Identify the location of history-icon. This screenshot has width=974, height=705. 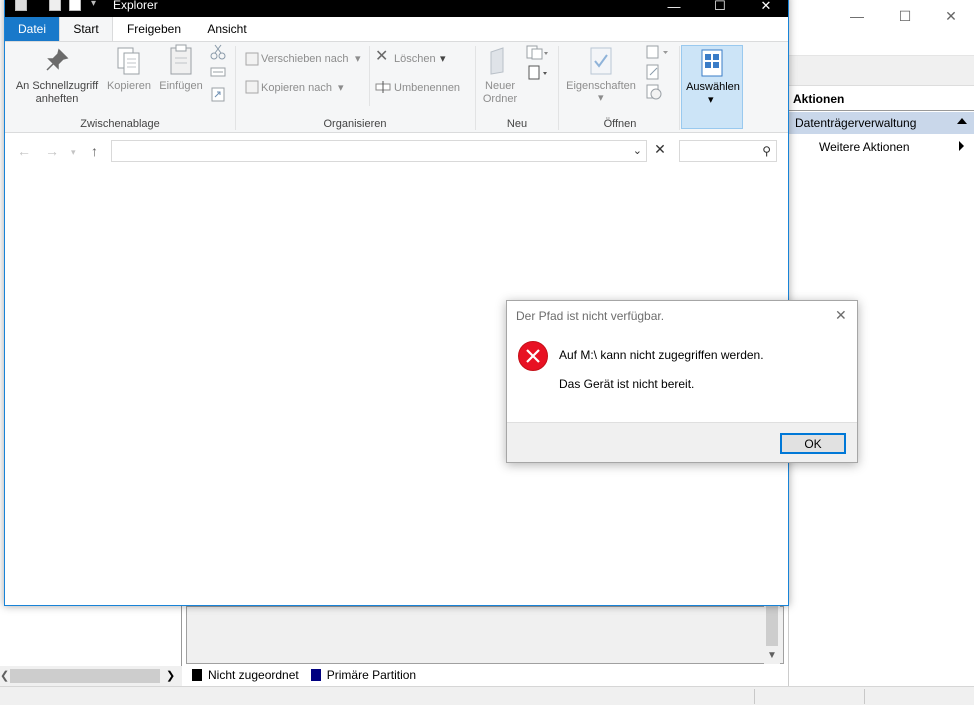
(654, 92).